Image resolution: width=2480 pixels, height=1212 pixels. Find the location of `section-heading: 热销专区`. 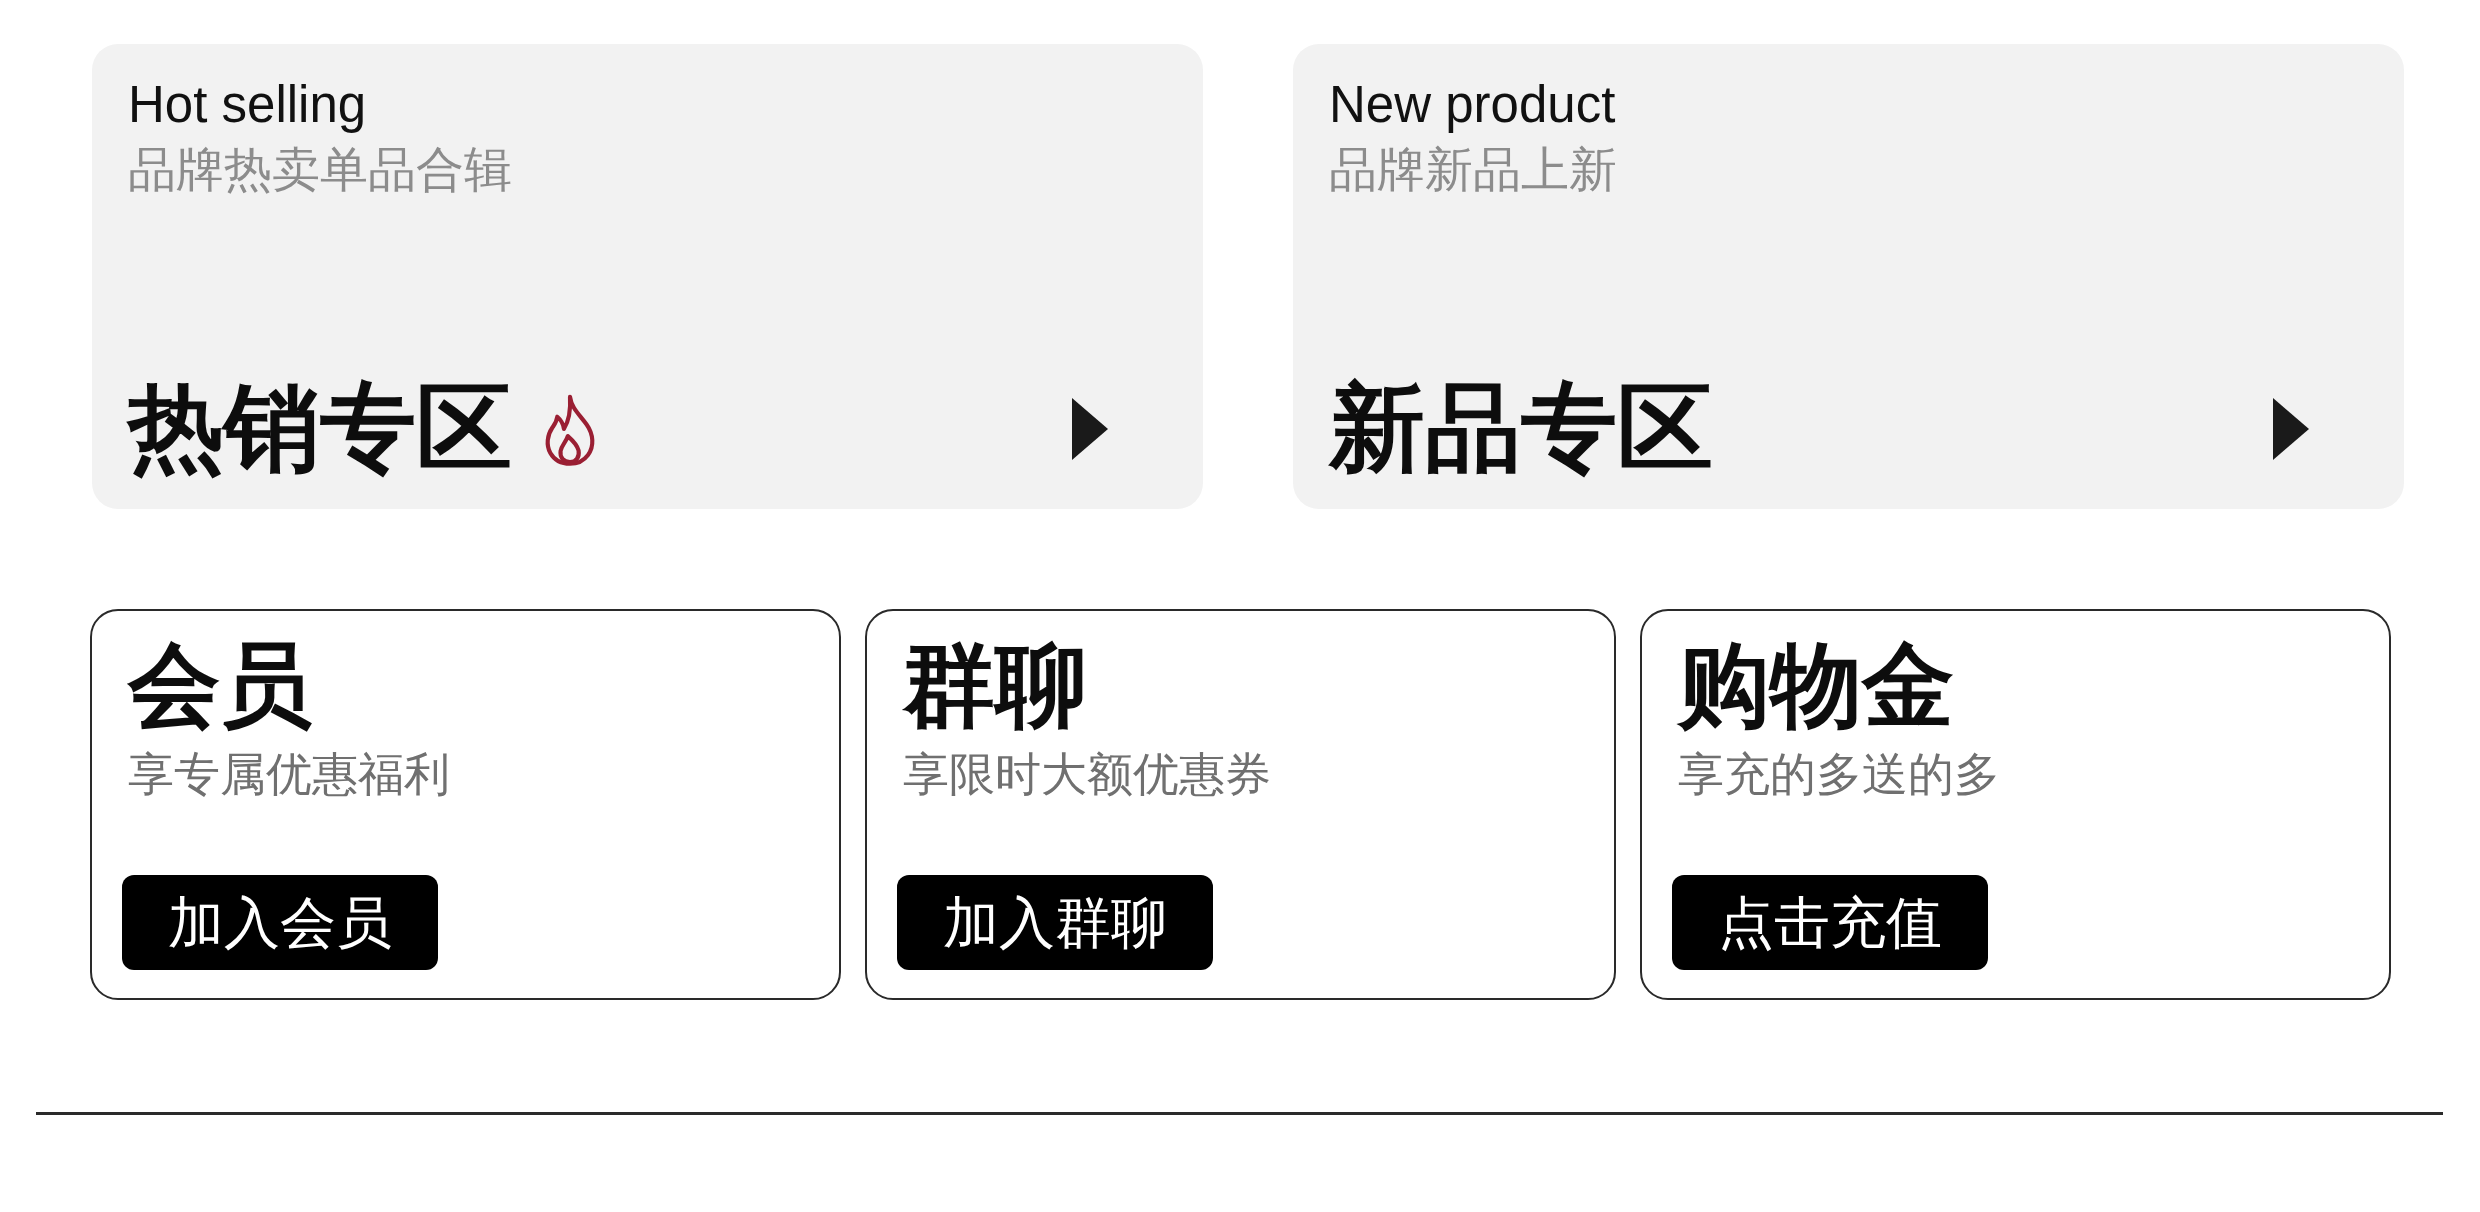

section-heading: 热销专区 is located at coordinates (320, 427).